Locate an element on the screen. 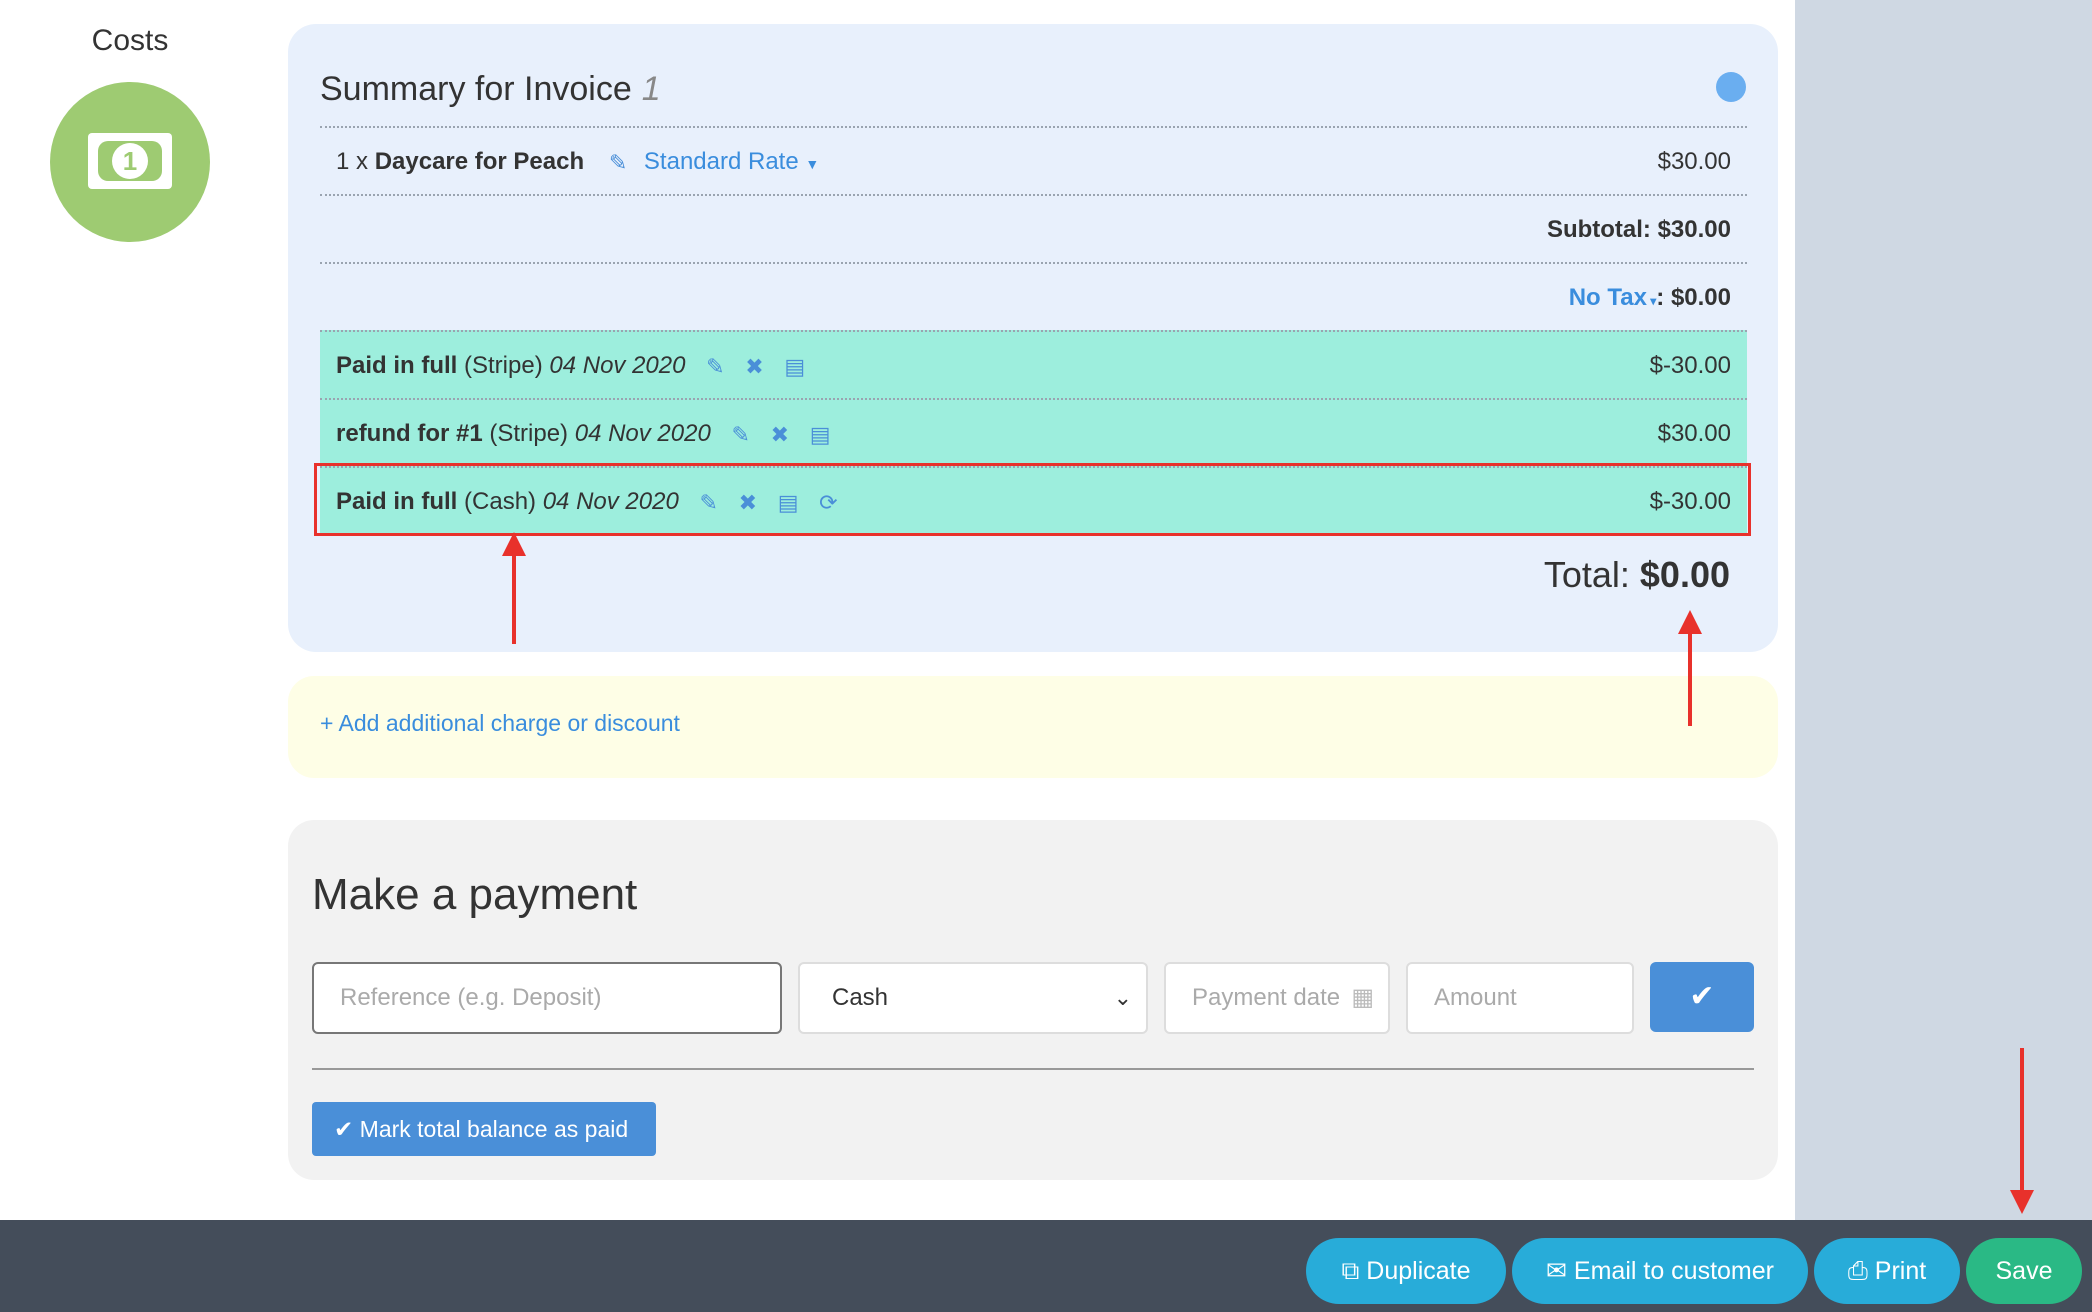  bill-coin: 1 is located at coordinates (130, 161).